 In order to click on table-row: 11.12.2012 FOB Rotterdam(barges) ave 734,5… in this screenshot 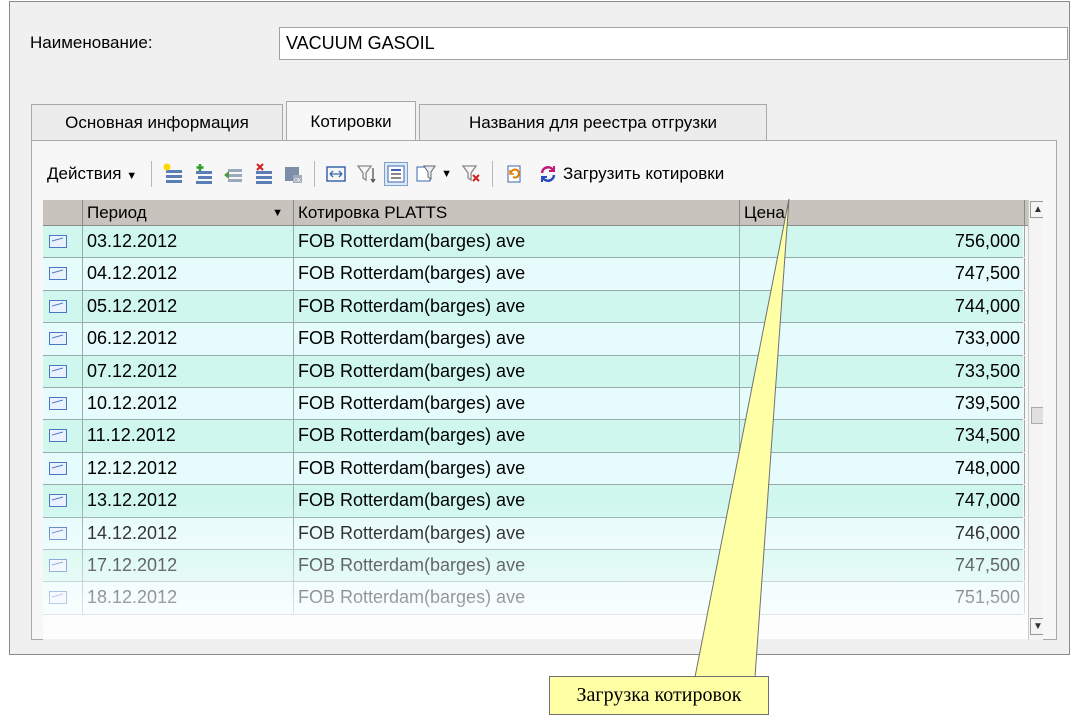, I will do `click(534, 436)`.